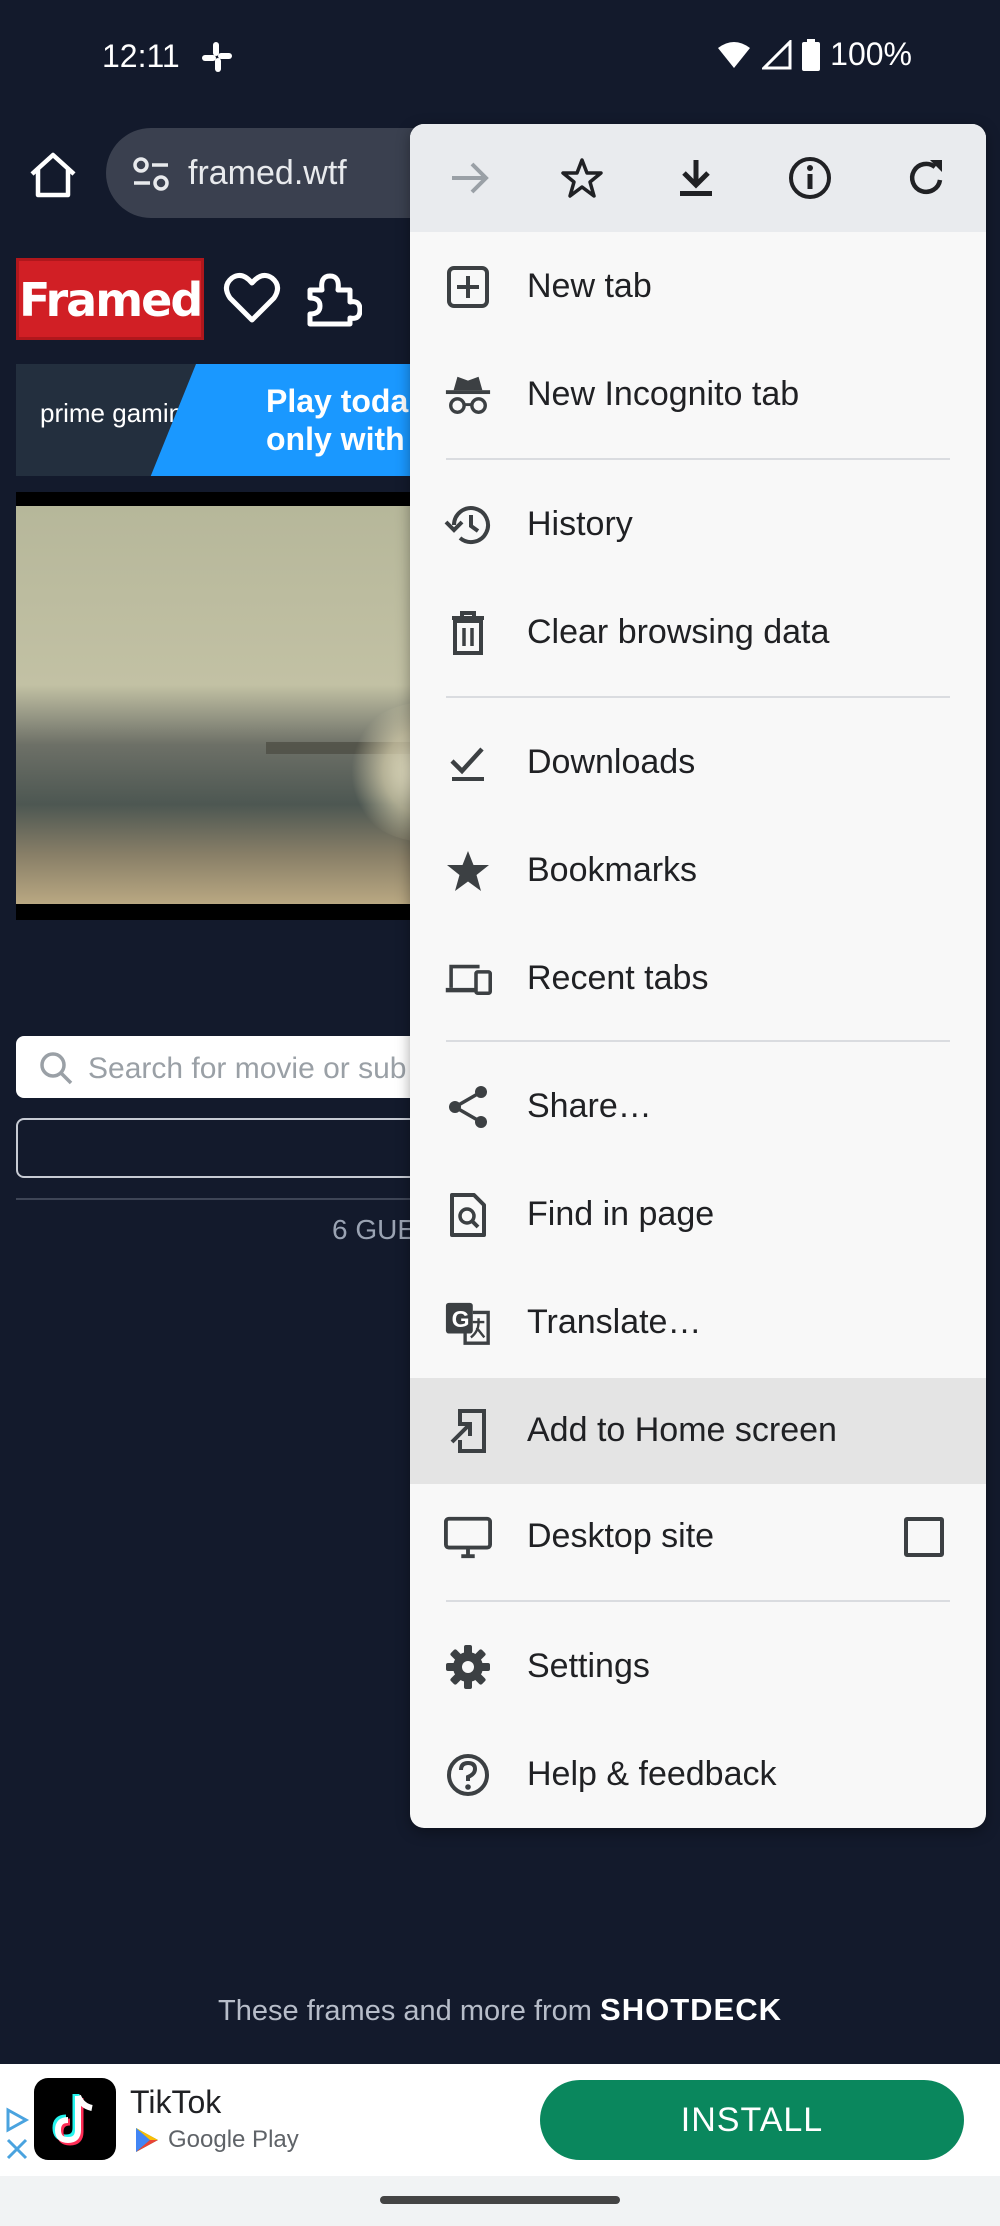  Describe the element at coordinates (468, 1537) in the screenshot. I see `desktop-icon` at that location.